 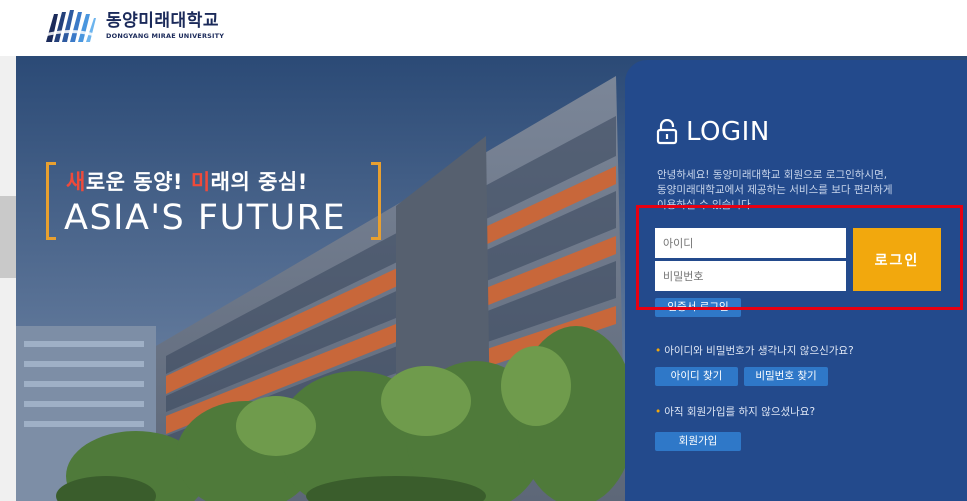 What do you see at coordinates (138, 182) in the screenshot?
I see `slogan-text-1: 로운 동양!` at bounding box center [138, 182].